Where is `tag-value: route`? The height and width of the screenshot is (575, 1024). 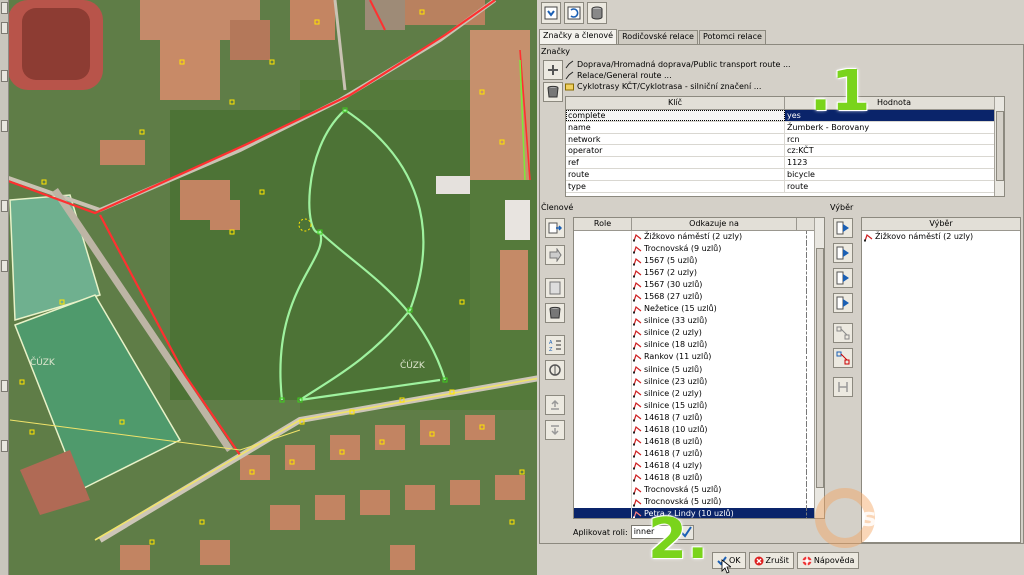
tag-value: route is located at coordinates (894, 186).